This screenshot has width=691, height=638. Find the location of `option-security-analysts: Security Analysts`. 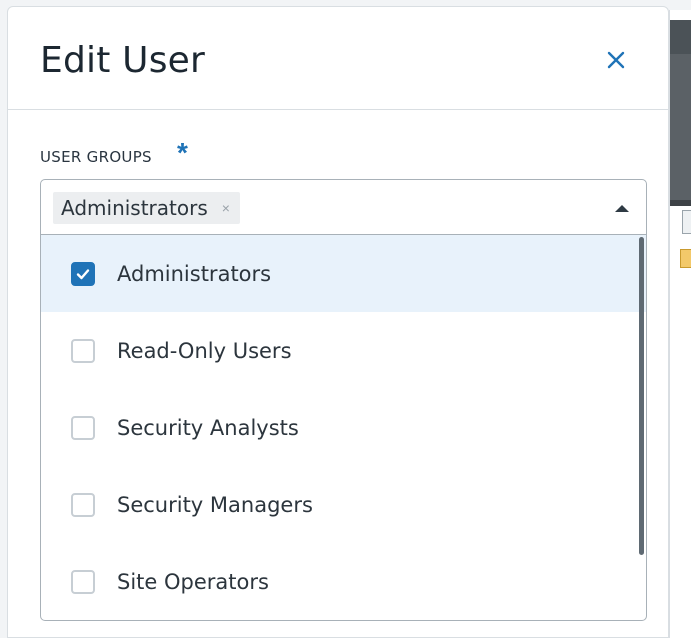

option-security-analysts: Security Analysts is located at coordinates (343, 427).